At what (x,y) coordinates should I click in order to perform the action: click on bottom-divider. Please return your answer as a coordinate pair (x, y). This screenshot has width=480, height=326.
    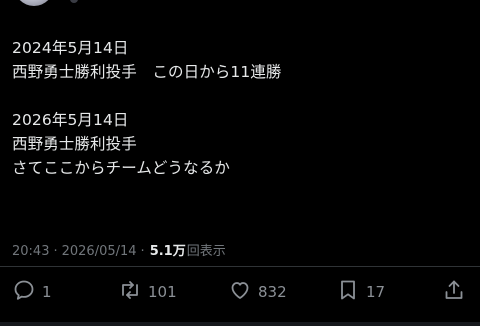
    Looking at the image, I should click on (240, 324).